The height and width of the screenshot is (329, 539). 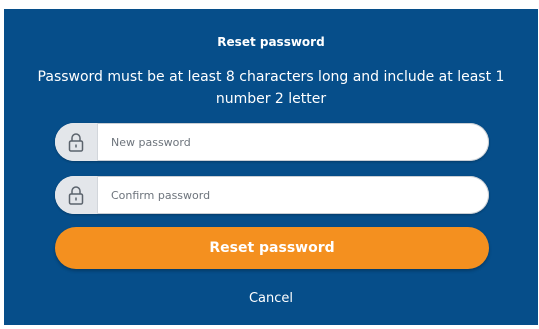 I want to click on reset-password-button: Reset password, so click(x=272, y=248).